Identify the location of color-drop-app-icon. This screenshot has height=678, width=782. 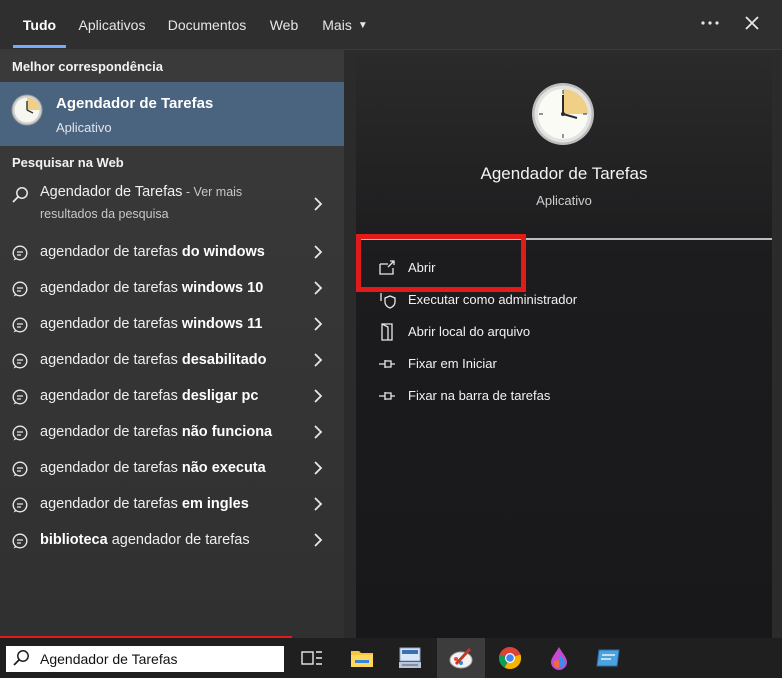
(559, 658).